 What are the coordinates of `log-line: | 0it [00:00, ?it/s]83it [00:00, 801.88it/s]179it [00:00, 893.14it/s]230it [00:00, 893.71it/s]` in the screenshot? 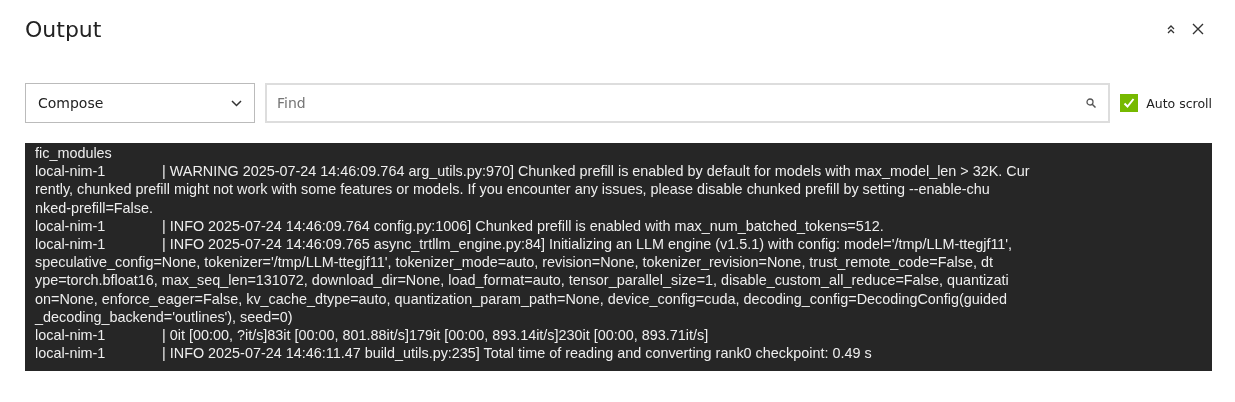 It's located at (435, 335).